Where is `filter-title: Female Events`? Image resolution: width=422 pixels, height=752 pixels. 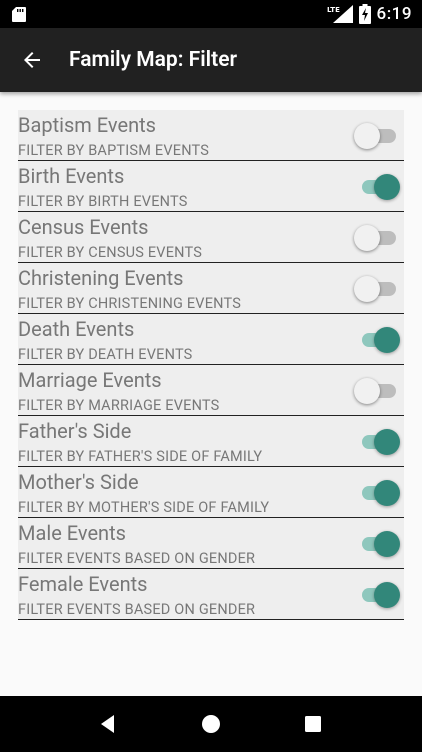
filter-title: Female Events is located at coordinates (83, 584).